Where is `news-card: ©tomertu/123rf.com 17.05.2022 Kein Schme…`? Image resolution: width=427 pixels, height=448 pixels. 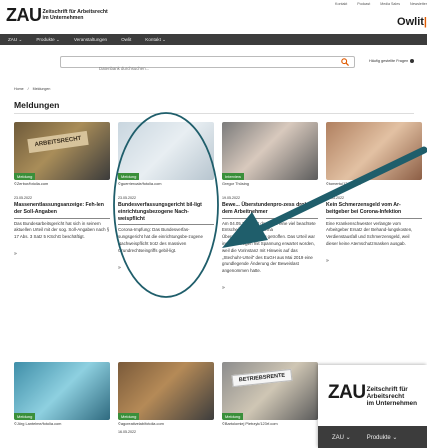
news-card: ©tomertu/123rf.com 17.05.2022 Kein Schme… is located at coordinates (374, 193).